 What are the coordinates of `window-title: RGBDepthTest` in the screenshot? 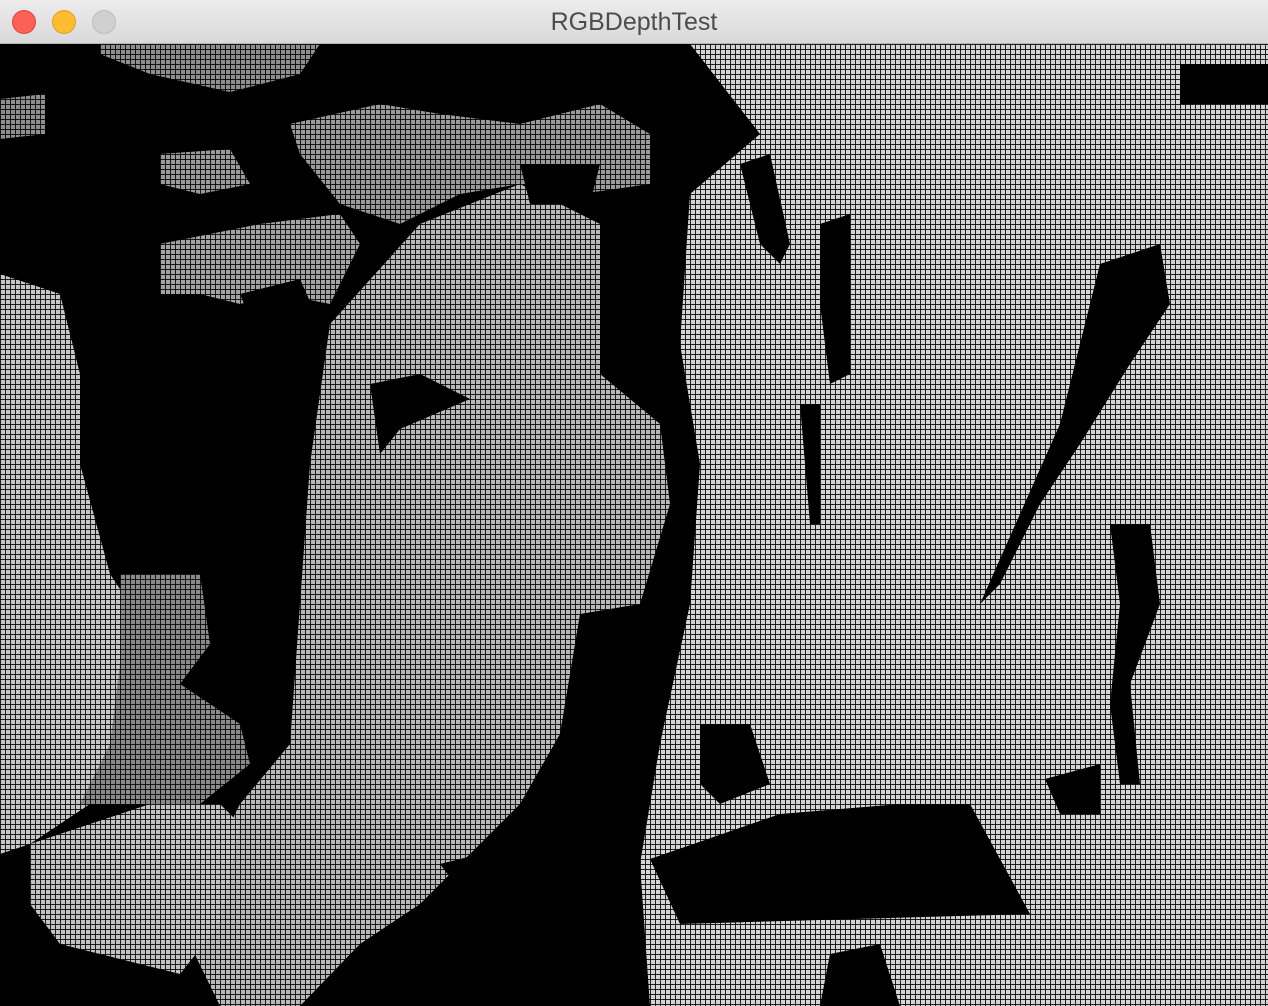 It's located at (634, 22).